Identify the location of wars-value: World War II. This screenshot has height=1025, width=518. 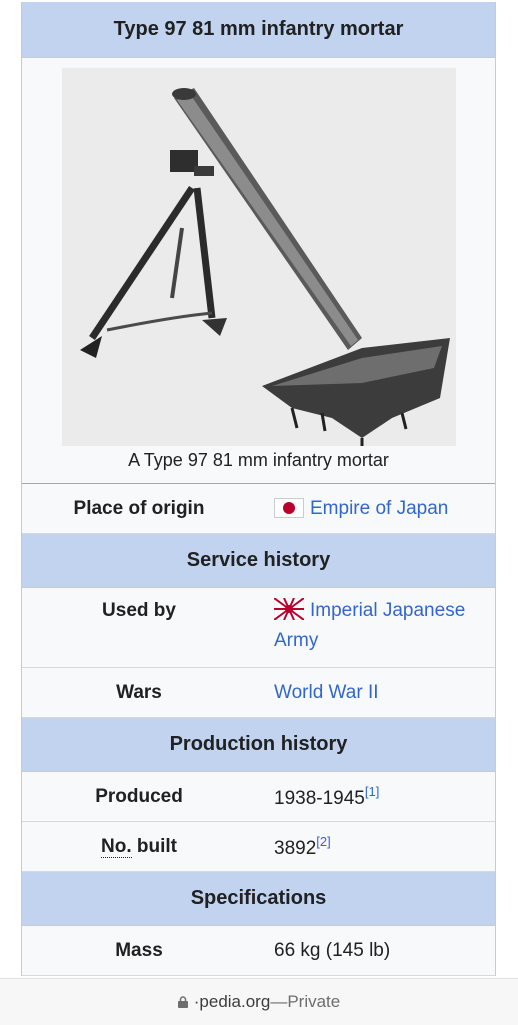
(375, 693).